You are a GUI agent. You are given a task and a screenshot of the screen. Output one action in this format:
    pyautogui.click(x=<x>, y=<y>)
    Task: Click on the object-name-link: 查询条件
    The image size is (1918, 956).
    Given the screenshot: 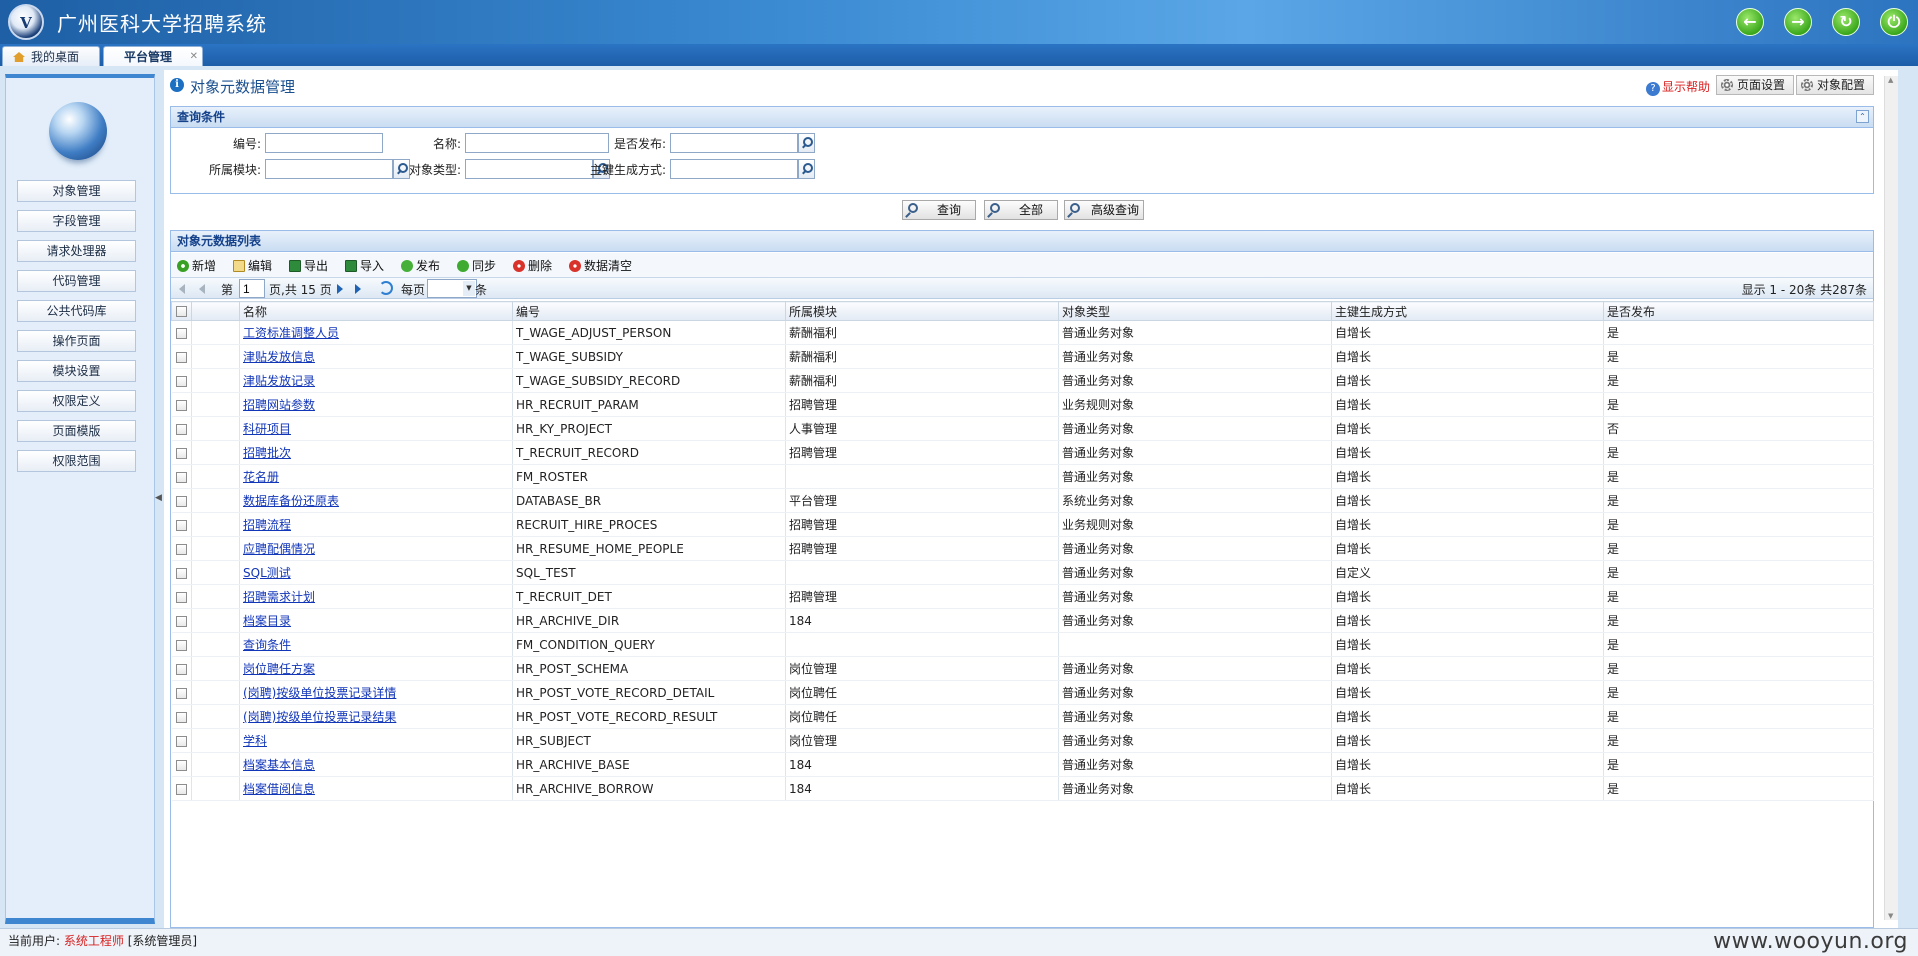 What is the action you would take?
    pyautogui.click(x=267, y=645)
    